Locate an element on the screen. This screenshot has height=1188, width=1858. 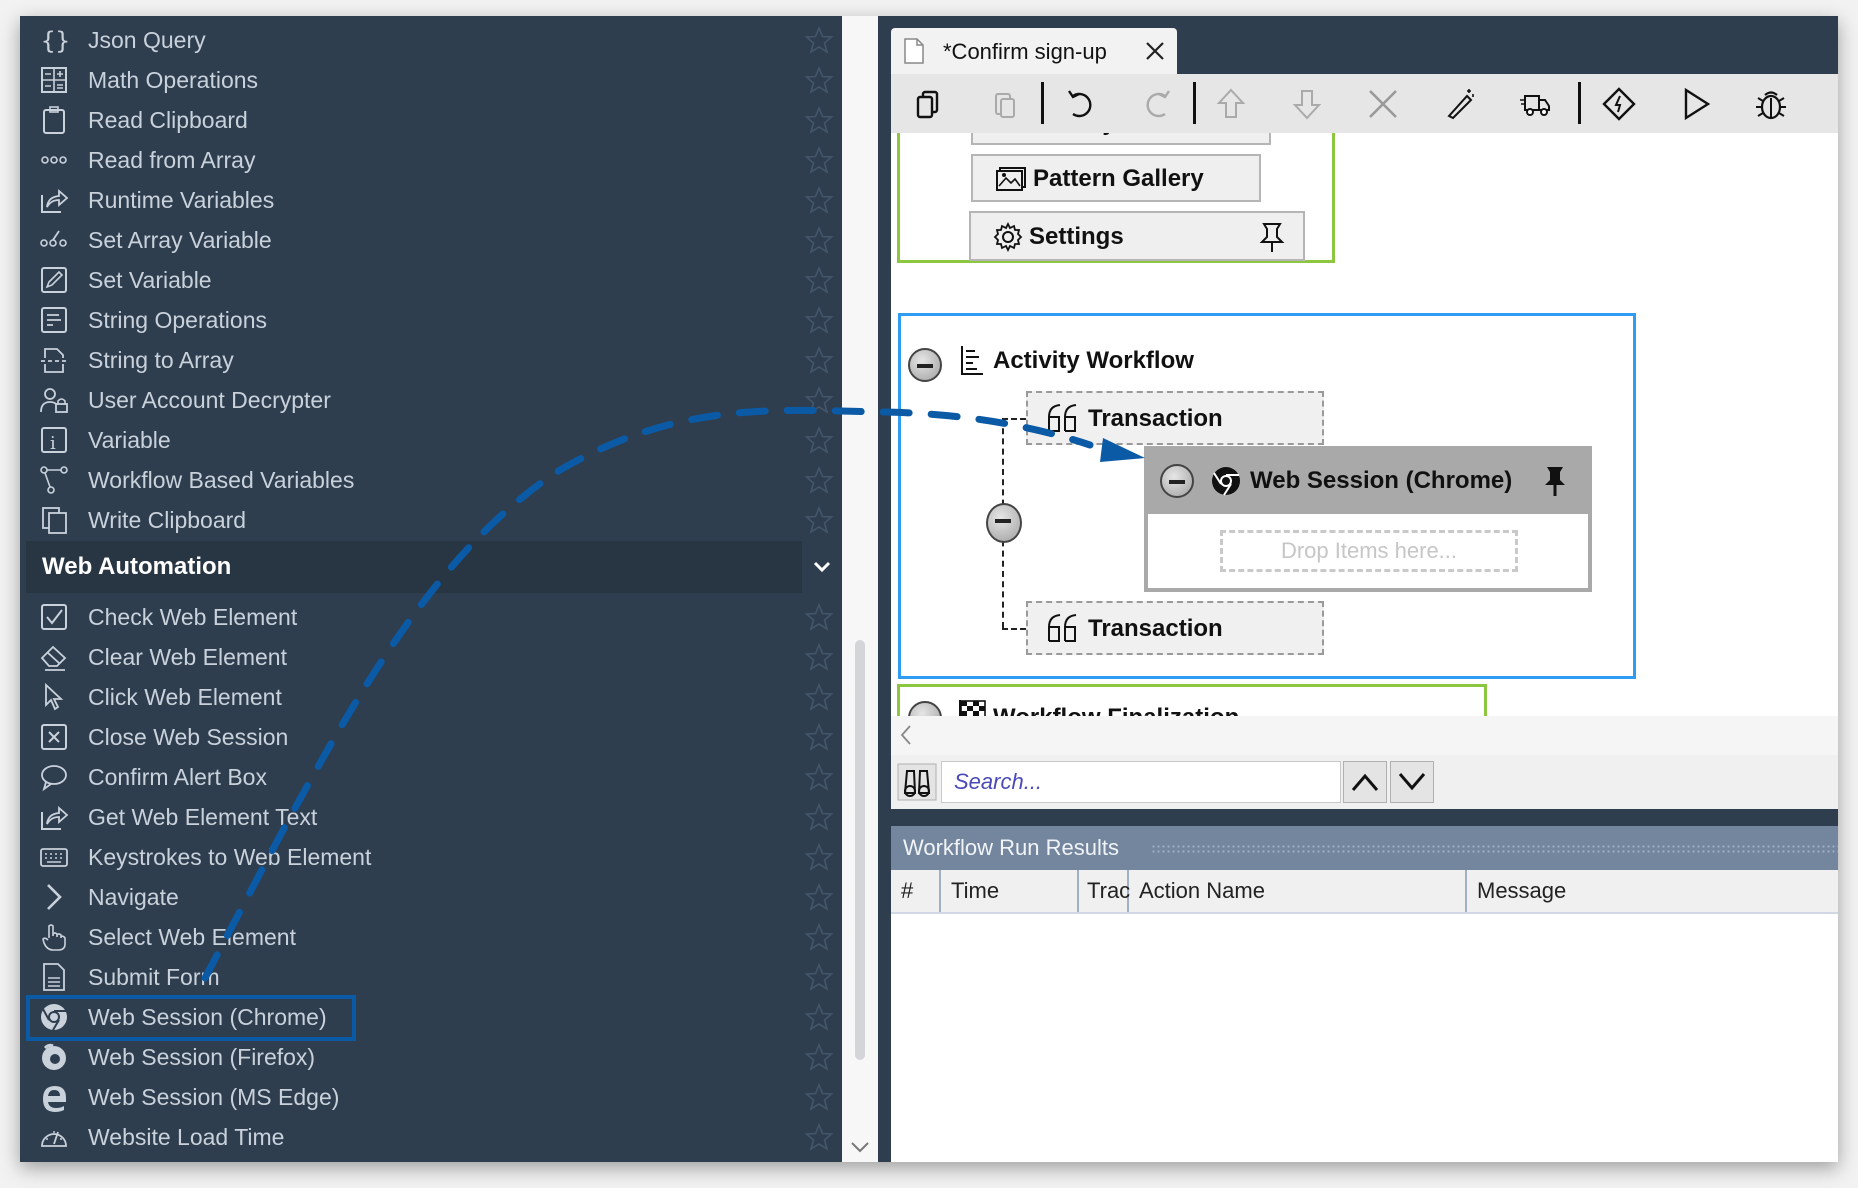
sidebar-item-math-operations: Math Operations is located at coordinates (431, 80).